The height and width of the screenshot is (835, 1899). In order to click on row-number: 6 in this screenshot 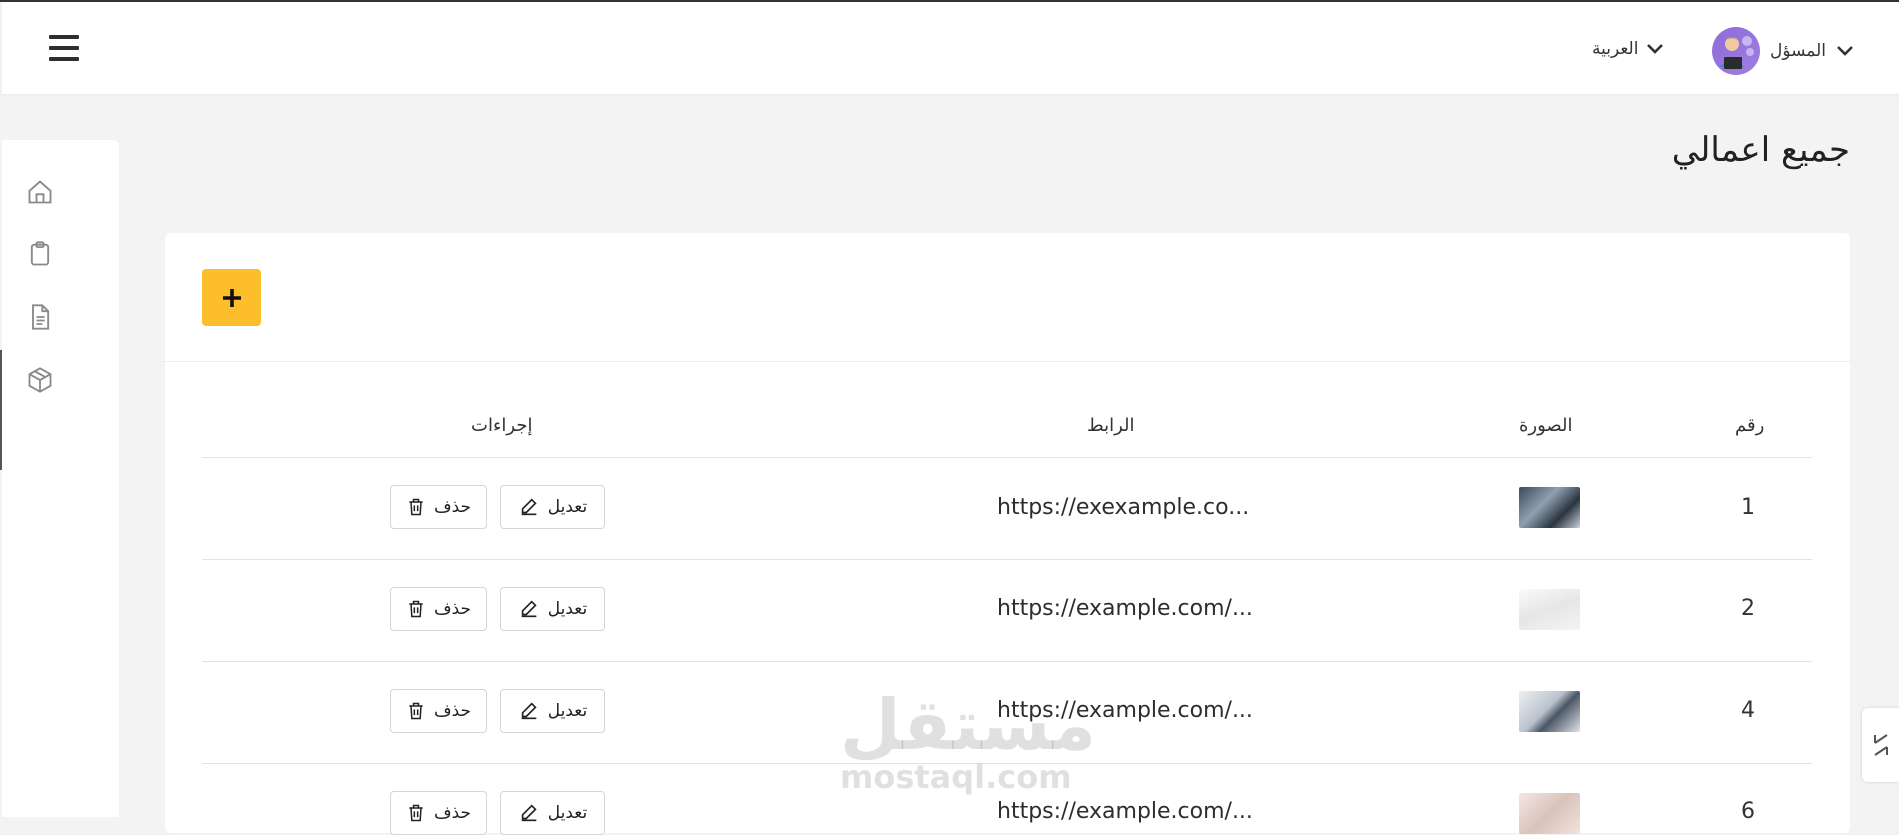, I will do `click(1748, 811)`.